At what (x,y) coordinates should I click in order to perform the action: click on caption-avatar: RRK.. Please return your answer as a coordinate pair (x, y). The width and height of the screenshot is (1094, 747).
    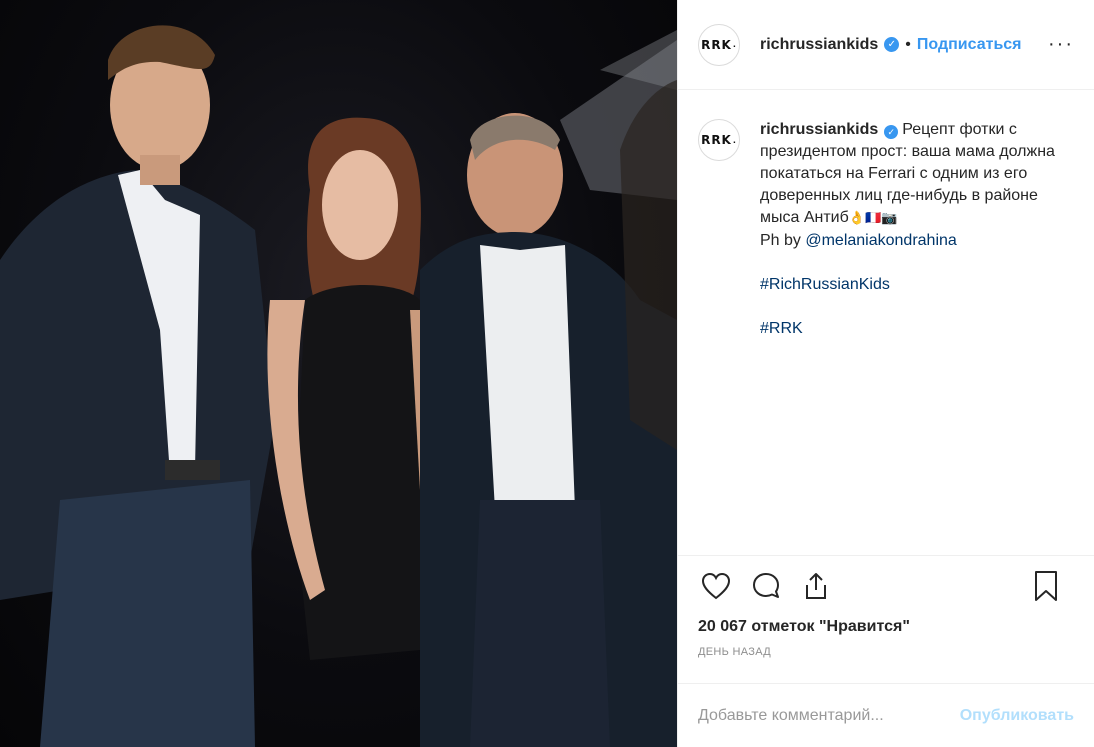
    Looking at the image, I should click on (719, 140).